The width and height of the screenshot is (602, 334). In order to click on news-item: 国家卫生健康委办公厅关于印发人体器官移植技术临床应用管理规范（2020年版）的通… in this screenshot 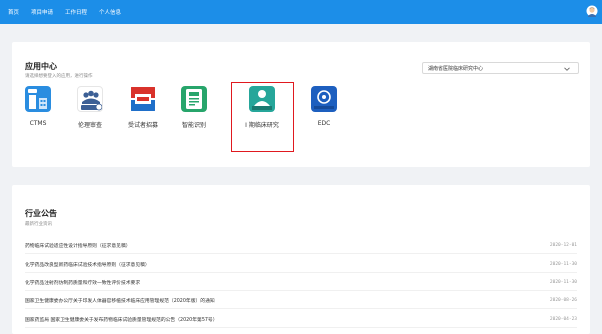, I will do `click(301, 300)`.